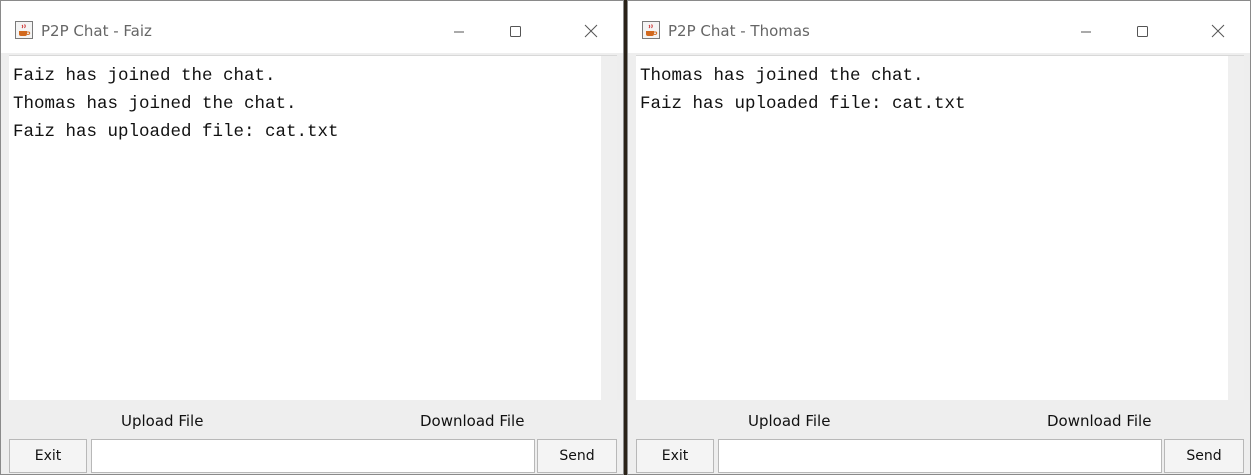  What do you see at coordinates (96, 31) in the screenshot?
I see `window-title: P2P Chat - Faiz` at bounding box center [96, 31].